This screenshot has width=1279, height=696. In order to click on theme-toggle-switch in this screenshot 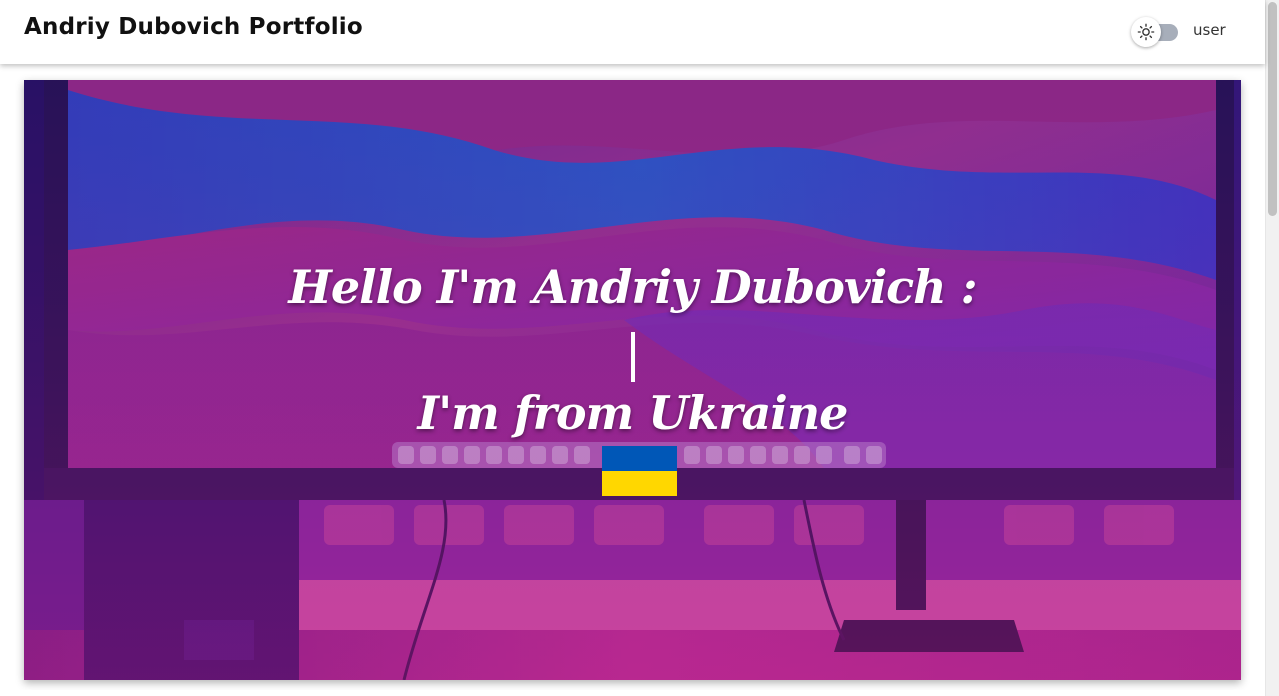, I will do `click(1155, 32)`.